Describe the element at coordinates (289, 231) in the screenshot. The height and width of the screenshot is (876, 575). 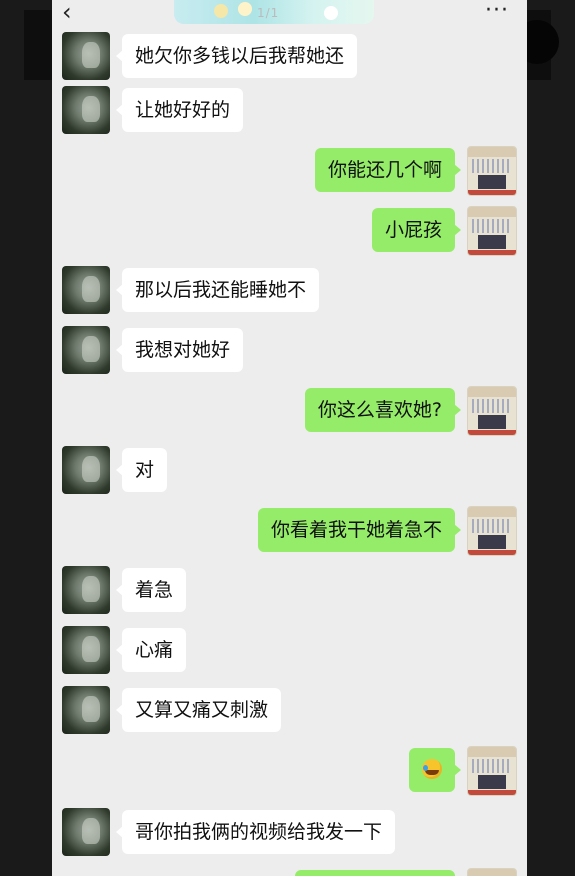
I see `message-row: 小屁孩` at that location.